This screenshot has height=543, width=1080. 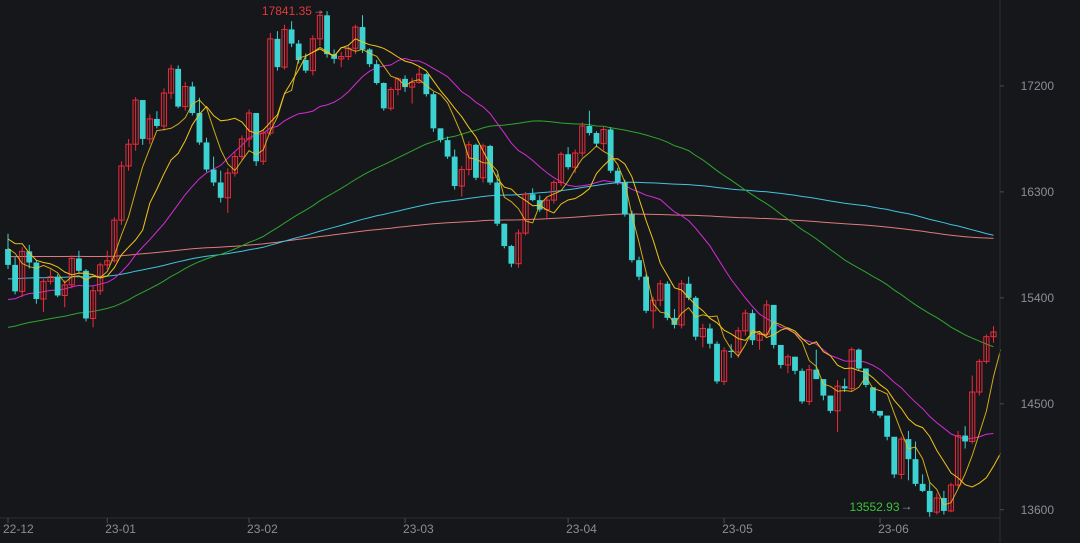 What do you see at coordinates (737, 529) in the screenshot?
I see `x-tick-label: 23-05` at bounding box center [737, 529].